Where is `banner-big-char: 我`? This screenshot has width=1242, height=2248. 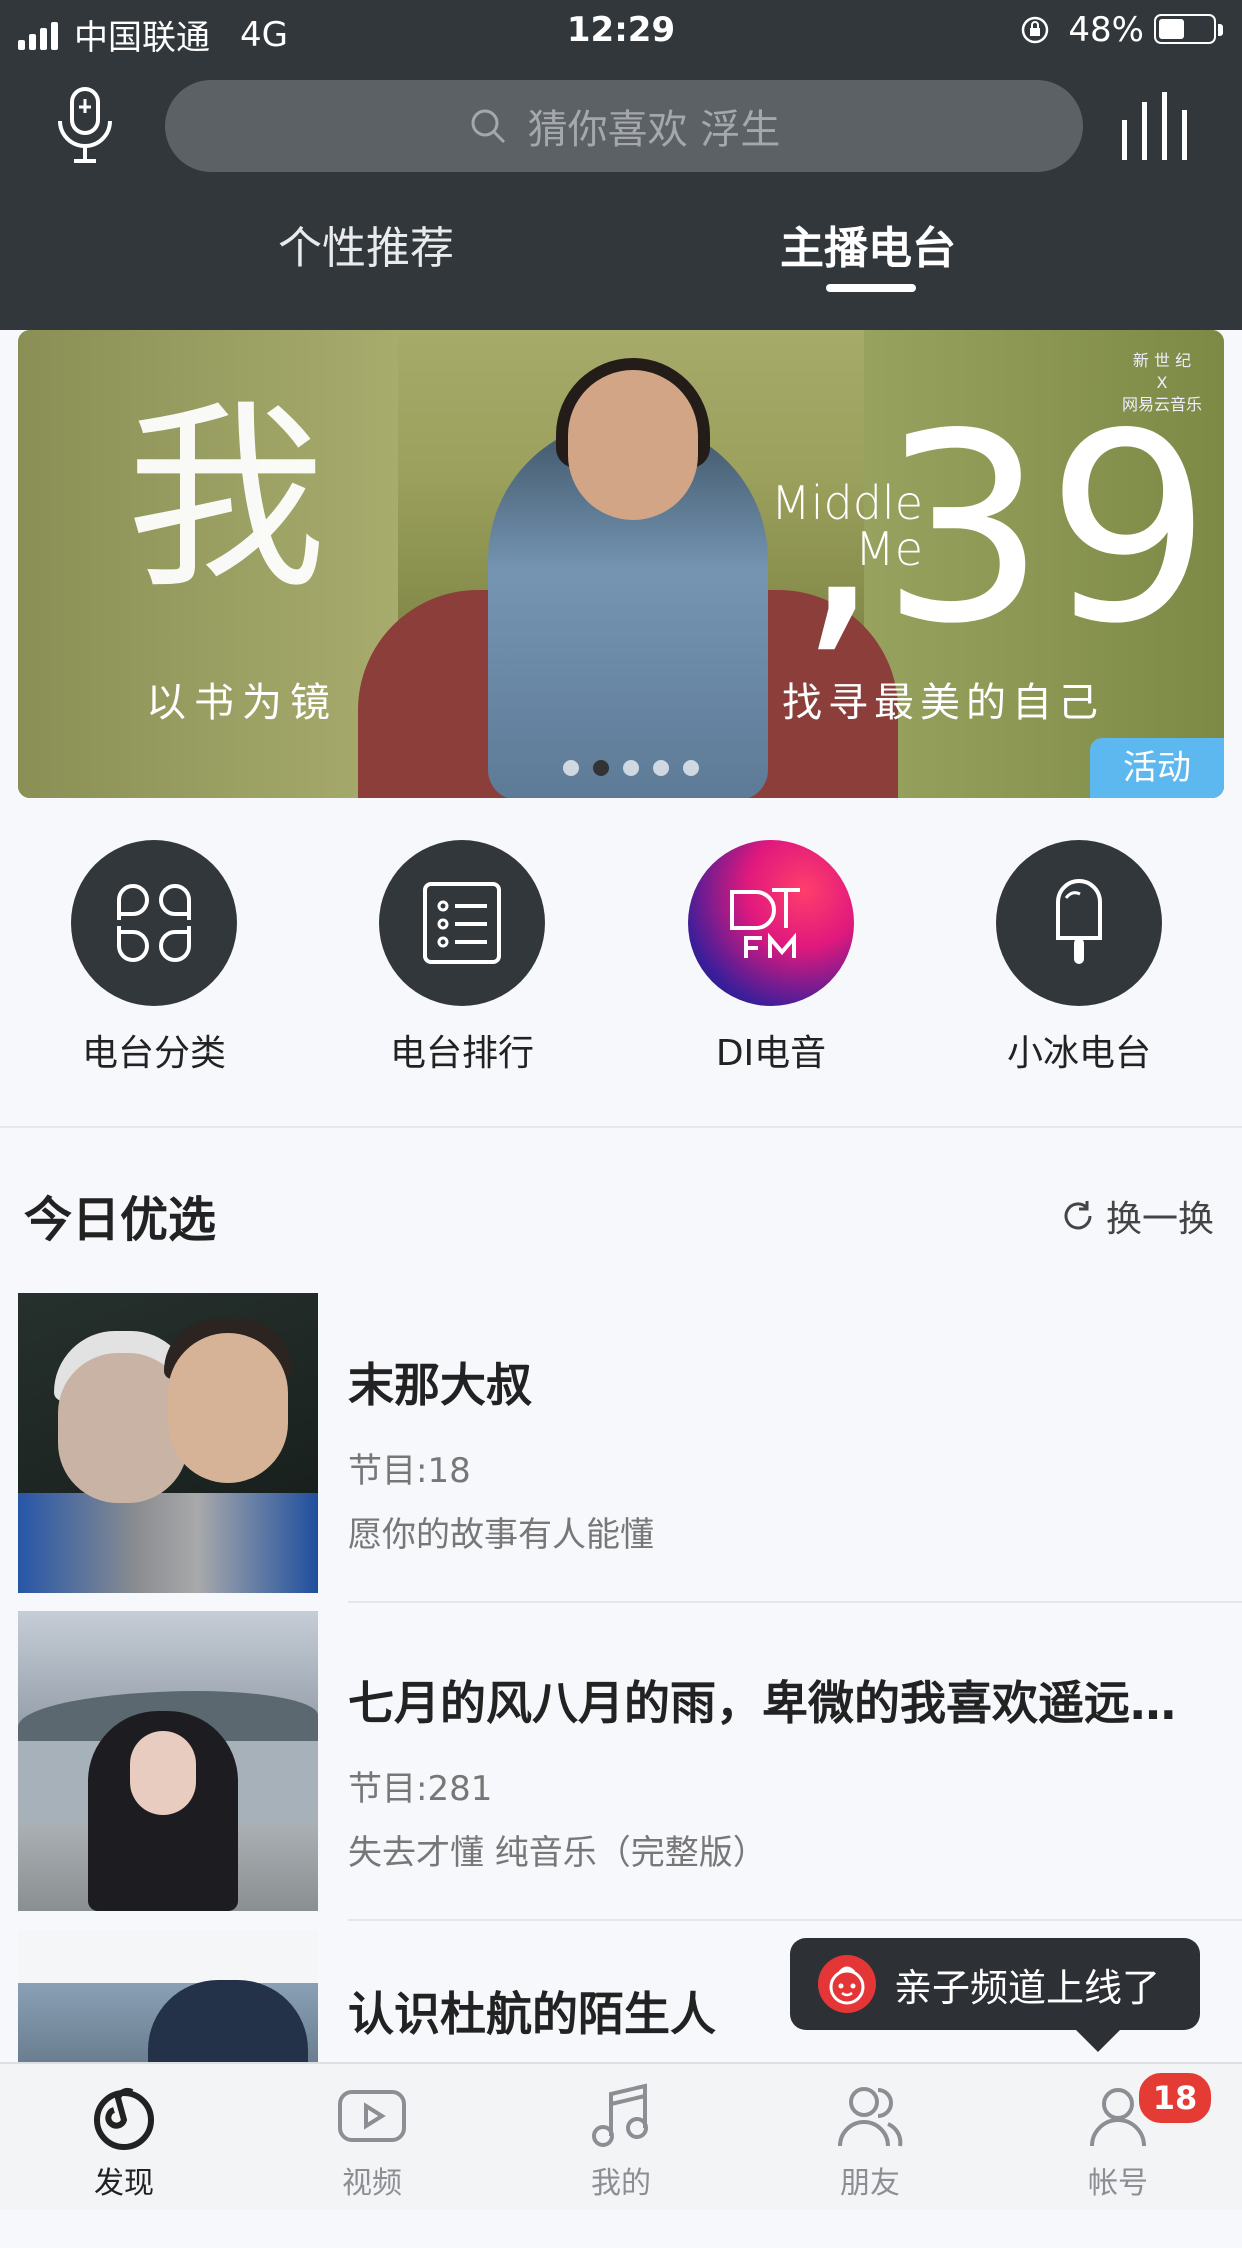 banner-big-char: 我 is located at coordinates (226, 499).